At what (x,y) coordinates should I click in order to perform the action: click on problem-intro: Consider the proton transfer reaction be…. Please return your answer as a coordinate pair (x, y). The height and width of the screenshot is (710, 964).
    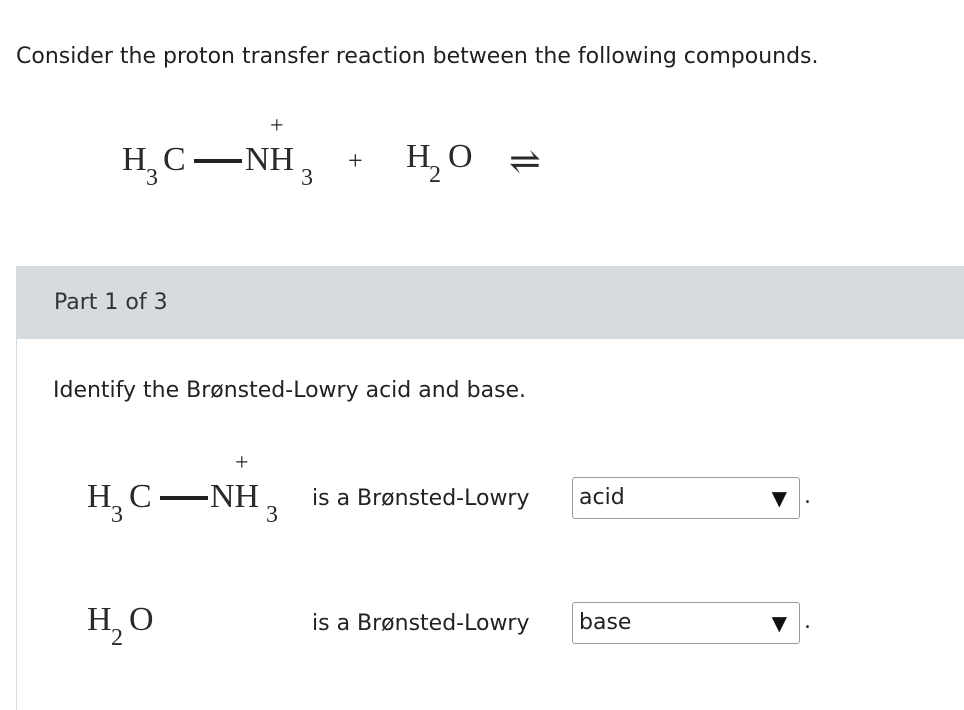
    Looking at the image, I should click on (417, 56).